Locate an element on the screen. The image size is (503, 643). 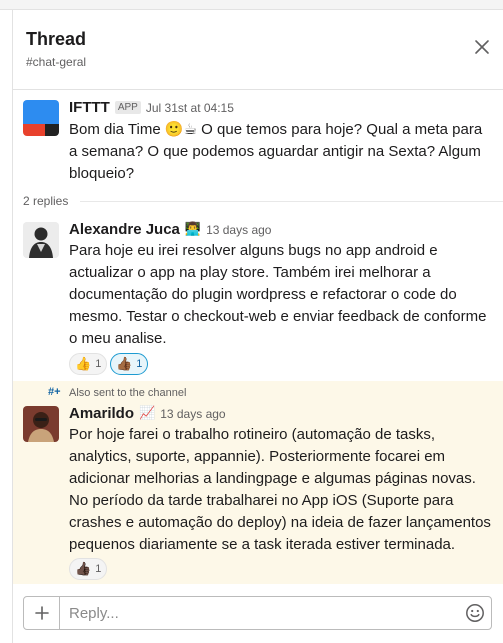
reply-composer is located at coordinates (257, 613).